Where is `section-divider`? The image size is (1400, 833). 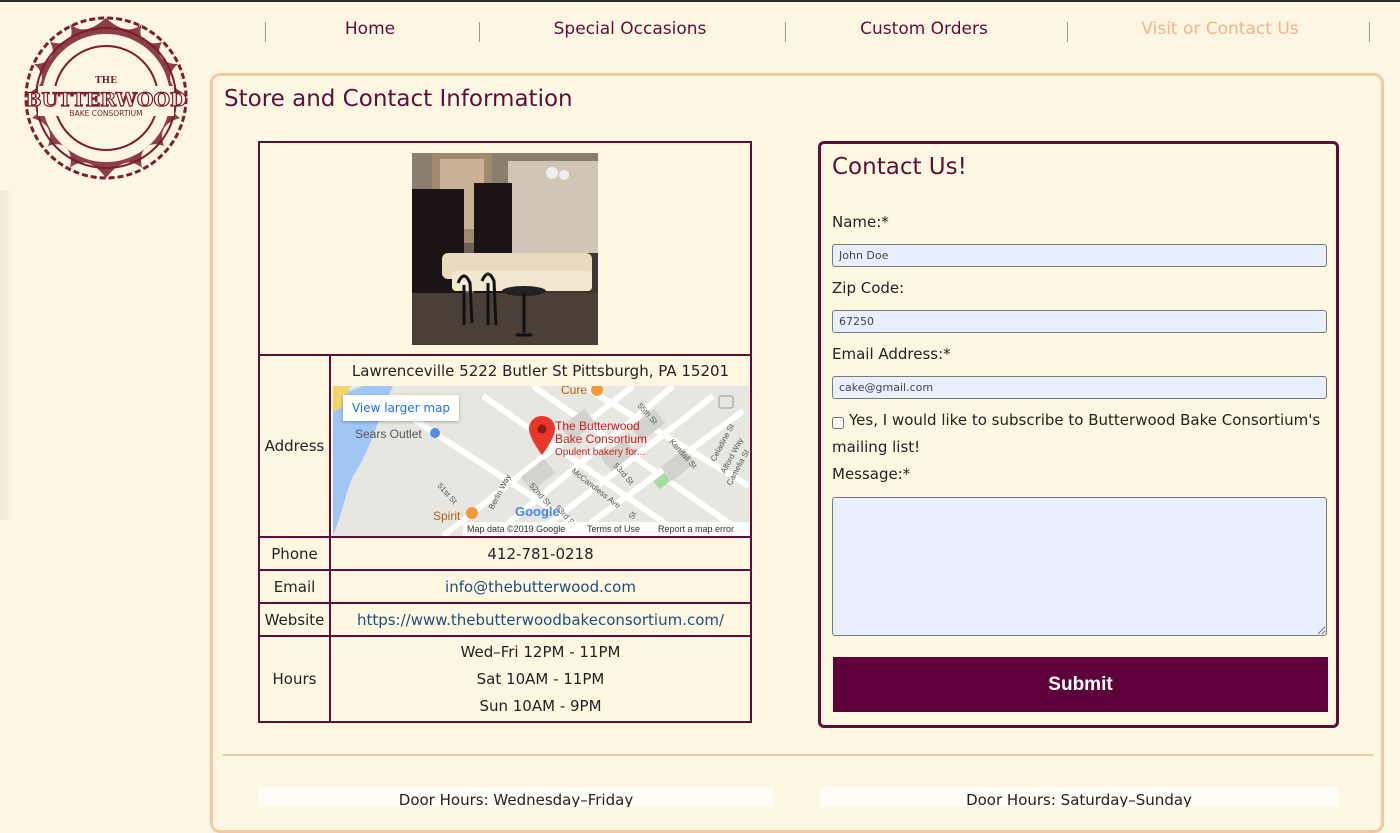
section-divider is located at coordinates (798, 755).